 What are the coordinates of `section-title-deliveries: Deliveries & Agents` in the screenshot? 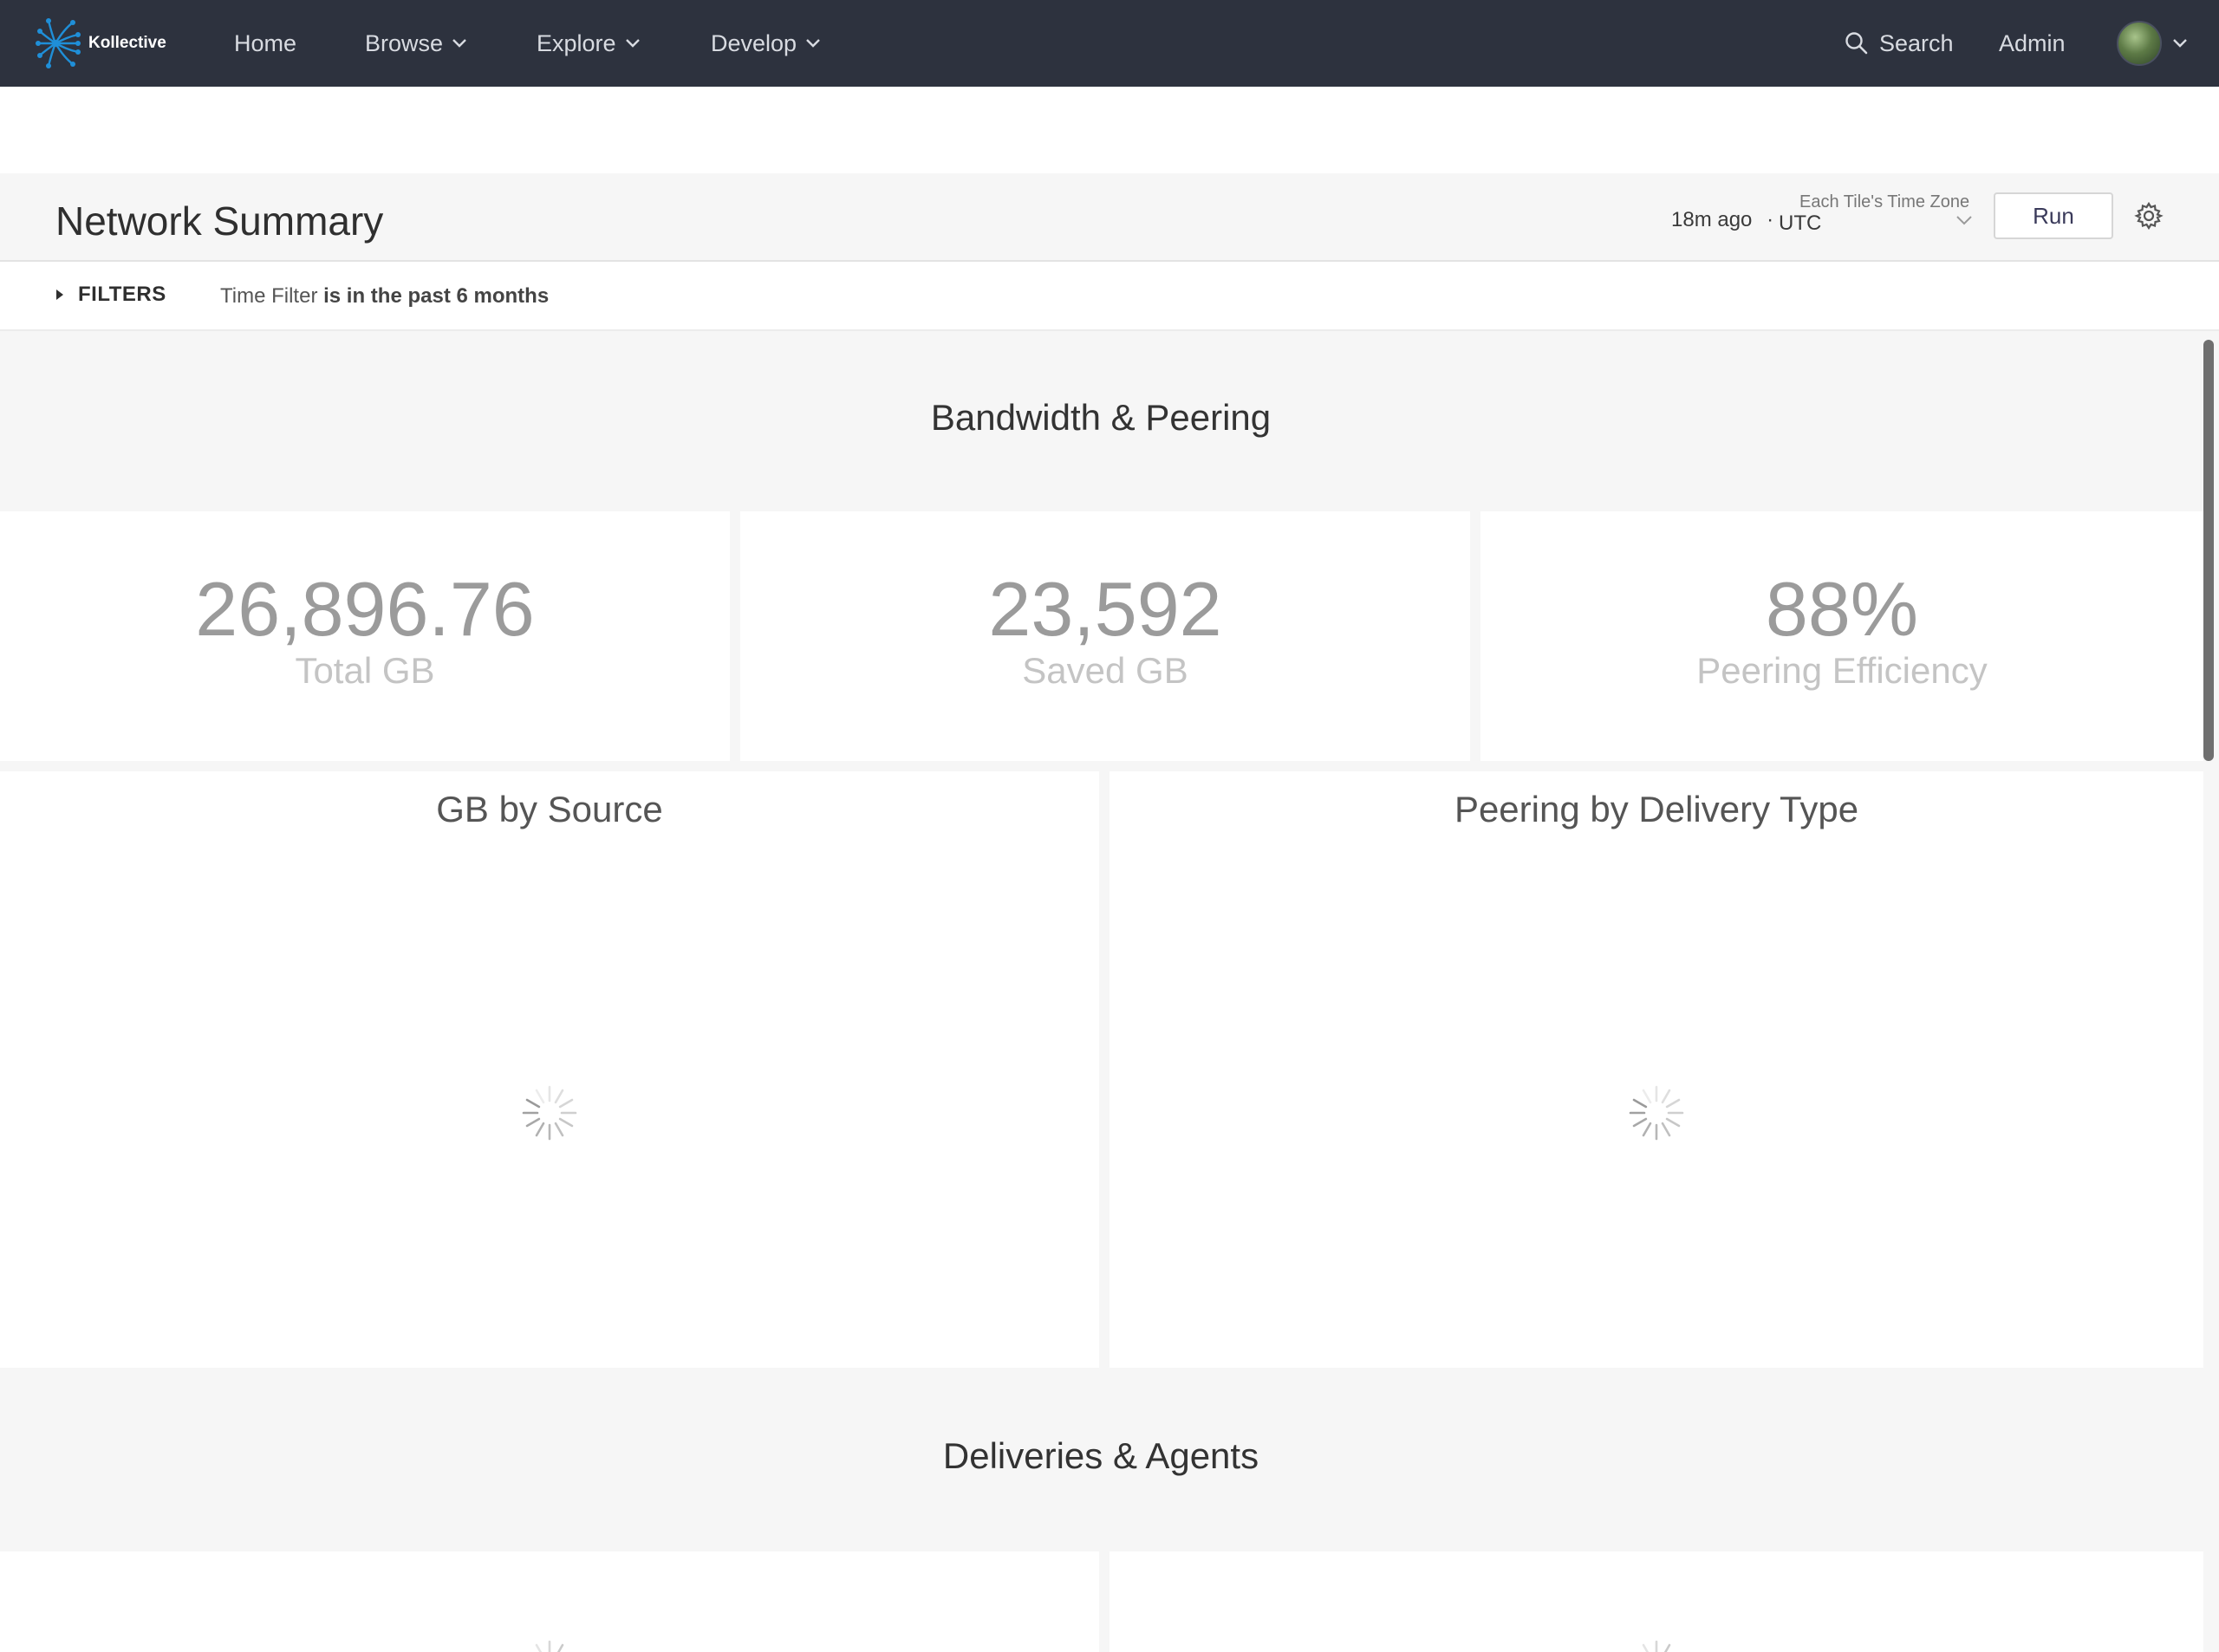 It's located at (1100, 1455).